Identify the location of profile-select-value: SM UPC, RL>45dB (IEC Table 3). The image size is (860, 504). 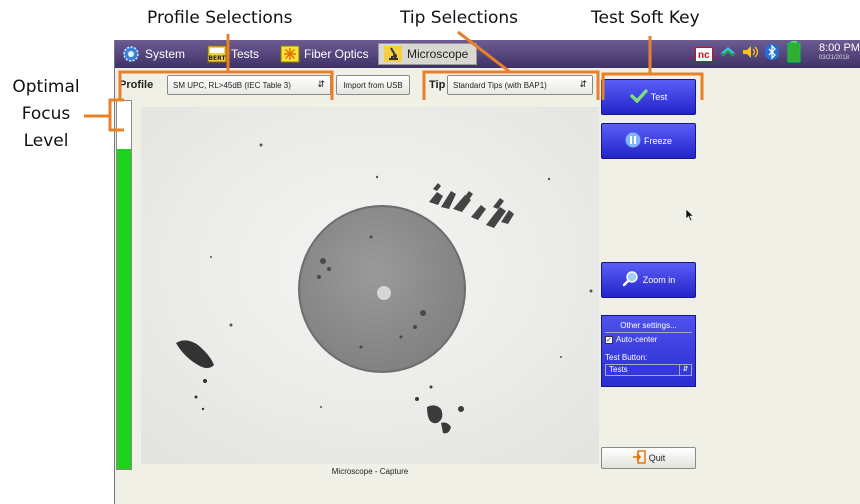
(232, 85).